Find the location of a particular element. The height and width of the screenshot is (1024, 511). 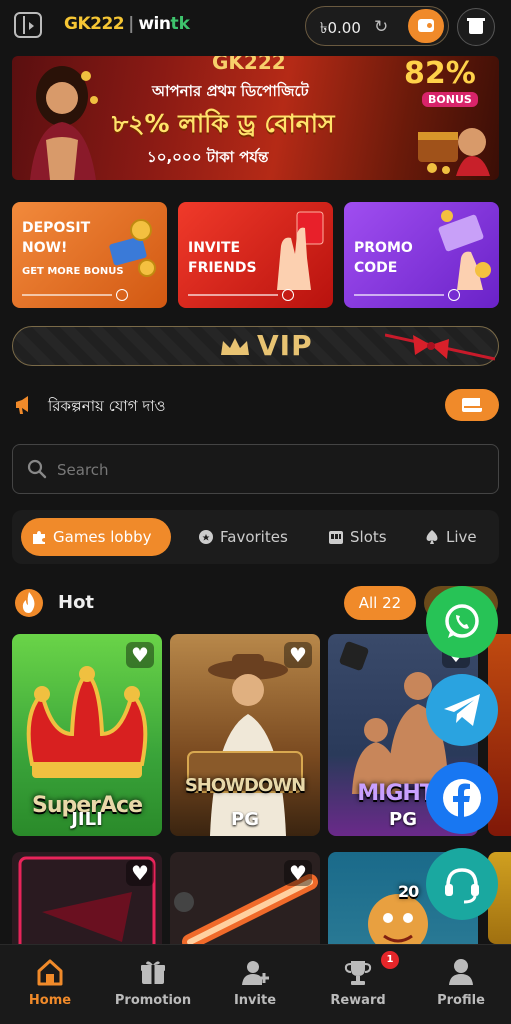

puzzle-icon is located at coordinates (39, 537).